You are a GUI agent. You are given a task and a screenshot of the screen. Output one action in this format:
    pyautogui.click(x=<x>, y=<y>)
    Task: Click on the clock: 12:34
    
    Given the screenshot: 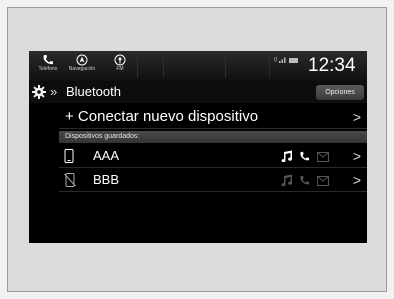 What is the action you would take?
    pyautogui.click(x=332, y=65)
    